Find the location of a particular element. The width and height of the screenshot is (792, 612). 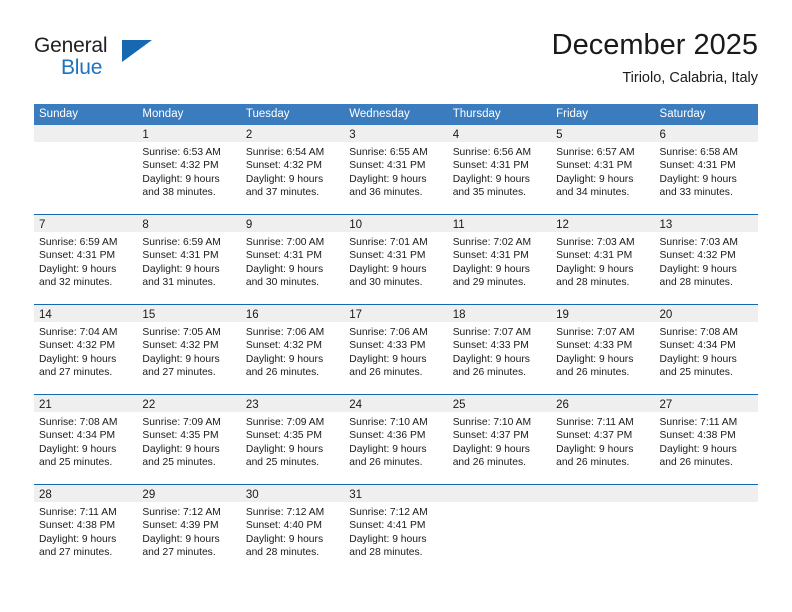

day-number-band: 26 is located at coordinates (603, 403).